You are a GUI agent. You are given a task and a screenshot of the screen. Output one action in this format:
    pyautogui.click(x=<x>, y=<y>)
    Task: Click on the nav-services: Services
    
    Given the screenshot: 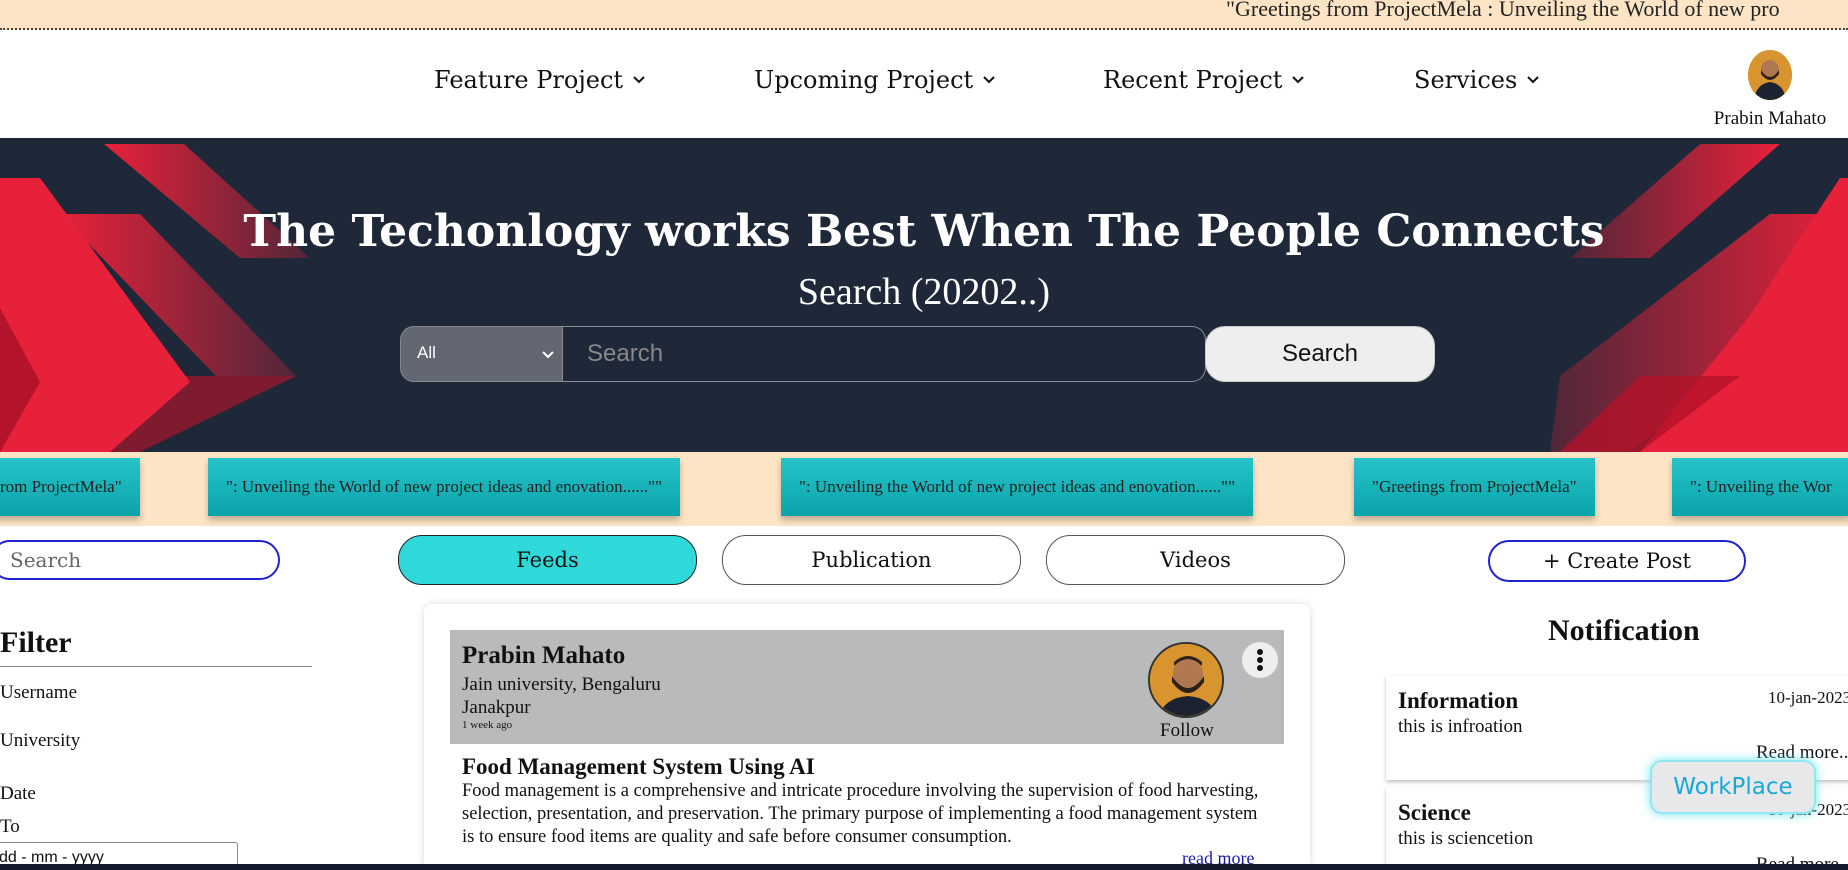 What is the action you would take?
    pyautogui.click(x=1477, y=80)
    